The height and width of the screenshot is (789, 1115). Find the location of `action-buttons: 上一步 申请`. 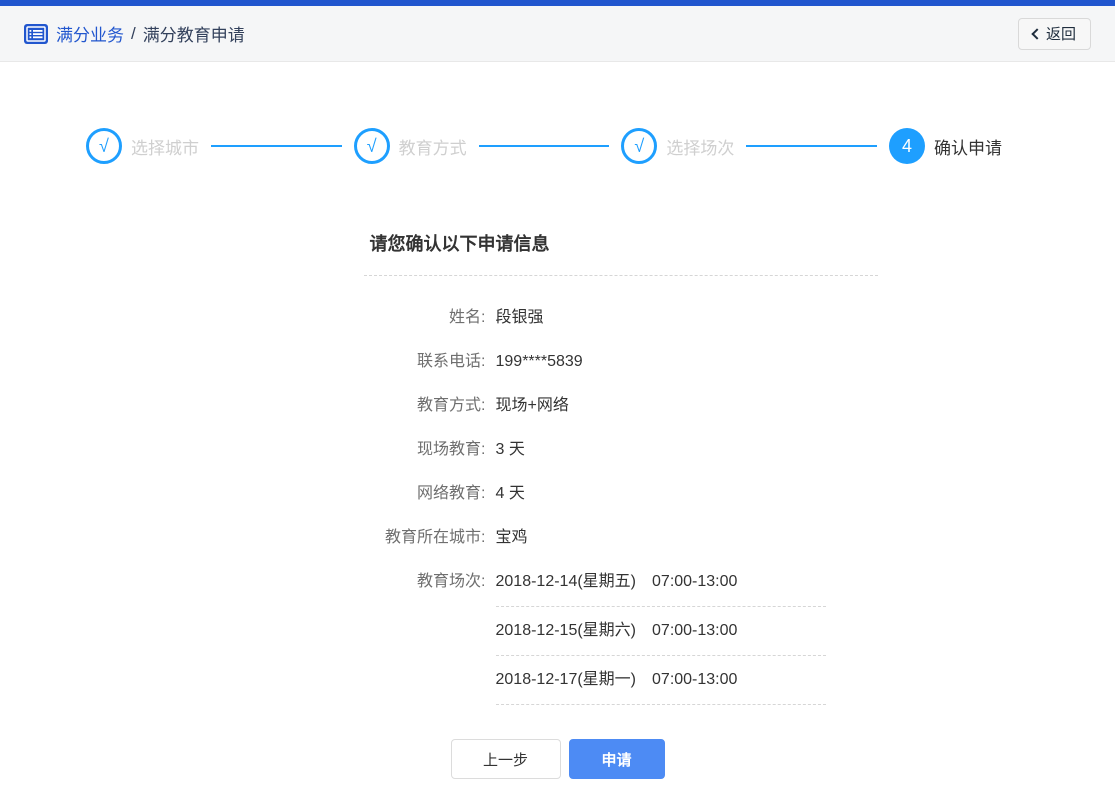

action-buttons: 上一步 申请 is located at coordinates (557, 759).